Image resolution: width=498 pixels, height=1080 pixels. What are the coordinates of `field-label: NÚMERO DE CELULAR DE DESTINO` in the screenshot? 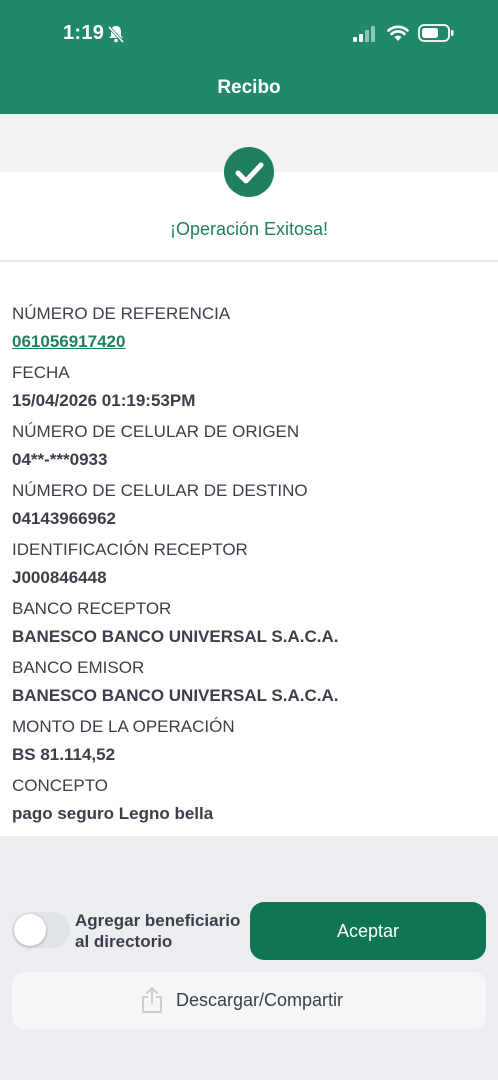 It's located at (160, 490).